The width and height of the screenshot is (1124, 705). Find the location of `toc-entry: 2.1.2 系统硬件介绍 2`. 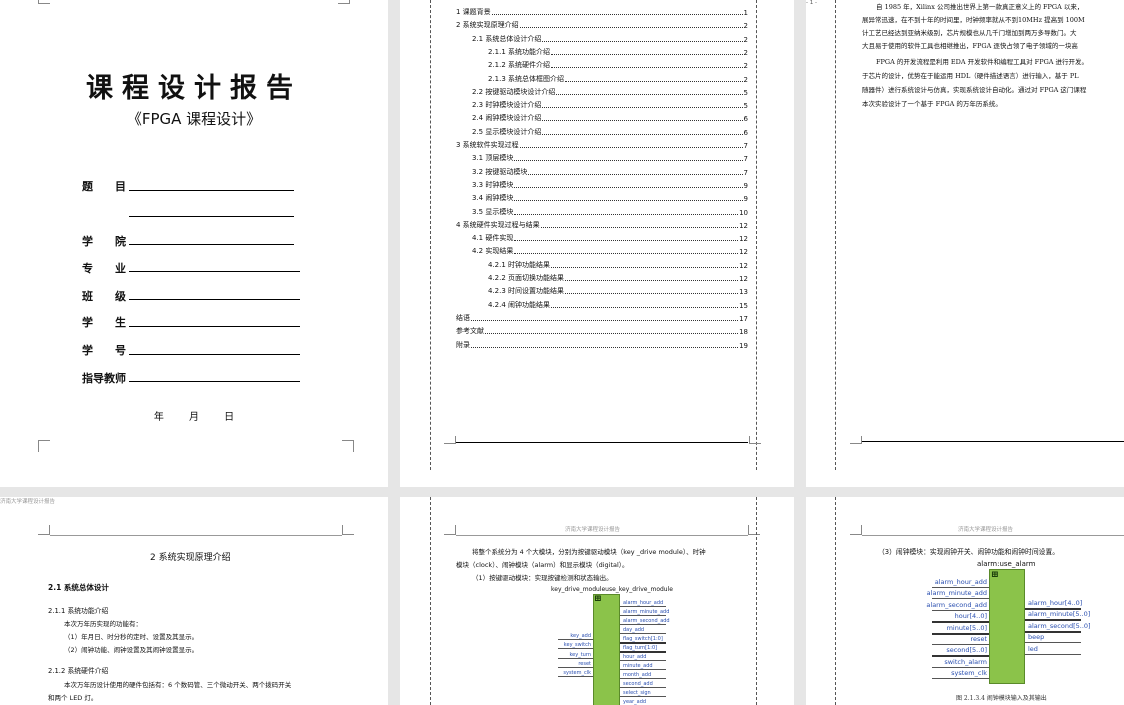

toc-entry: 2.1.2 系统硬件介绍 2 is located at coordinates (618, 65).